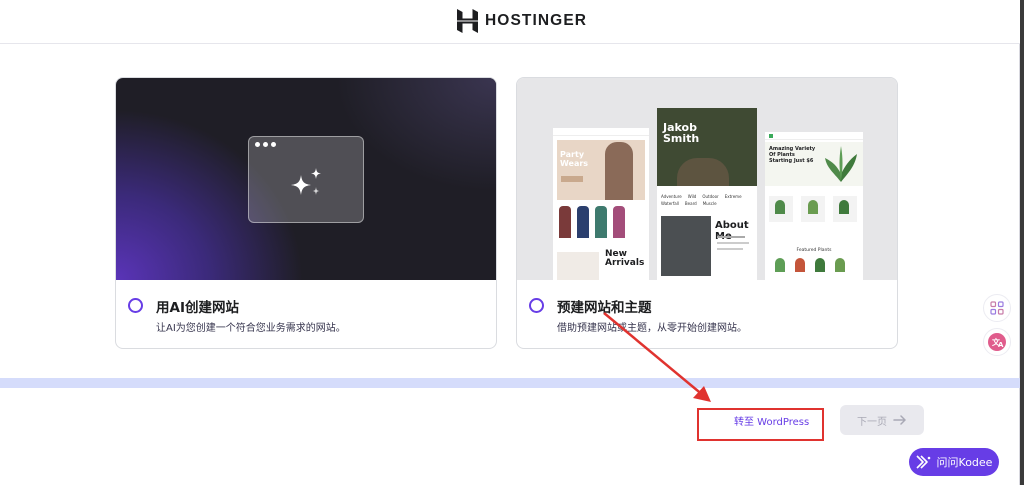  What do you see at coordinates (510, 383) in the screenshot?
I see `progress-band` at bounding box center [510, 383].